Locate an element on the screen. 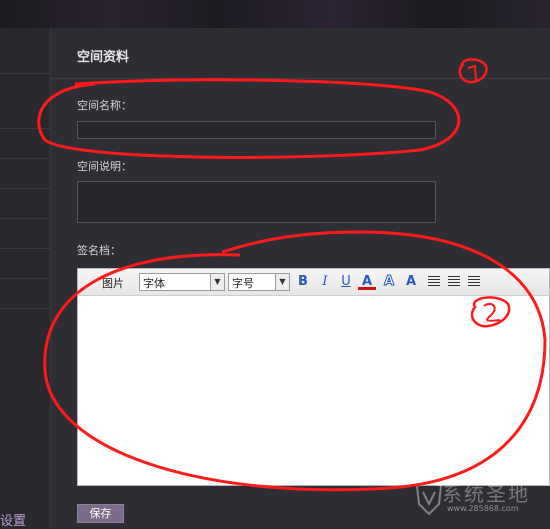  signature-label: 签名档： is located at coordinates (99, 250).